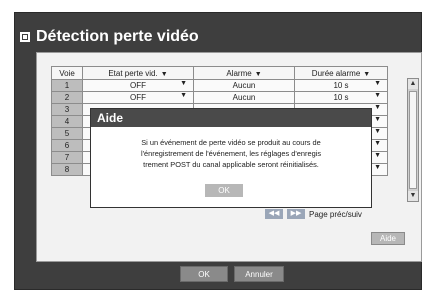  What do you see at coordinates (341, 73) in the screenshot?
I see `header-duree: Durée alarme ▼` at bounding box center [341, 73].